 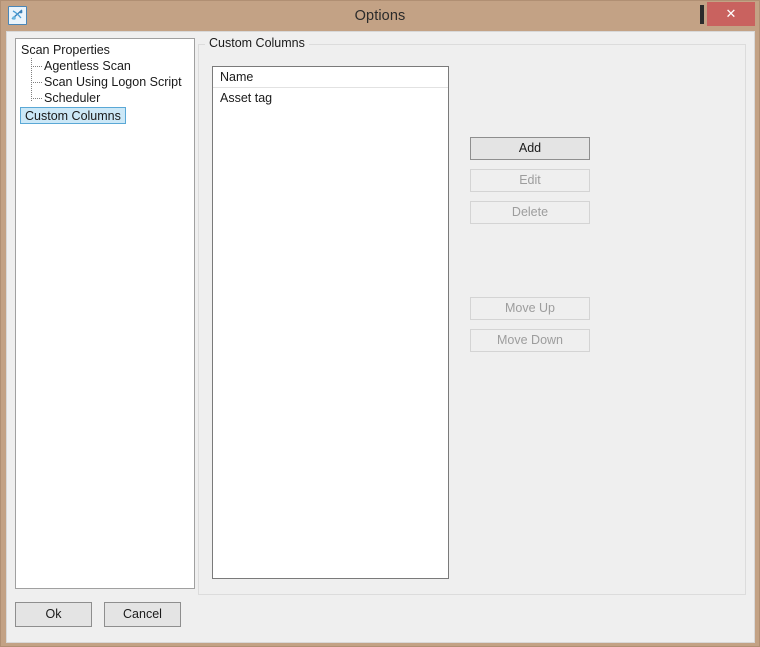 I want to click on listview-column-header-name: Name, so click(x=330, y=77).